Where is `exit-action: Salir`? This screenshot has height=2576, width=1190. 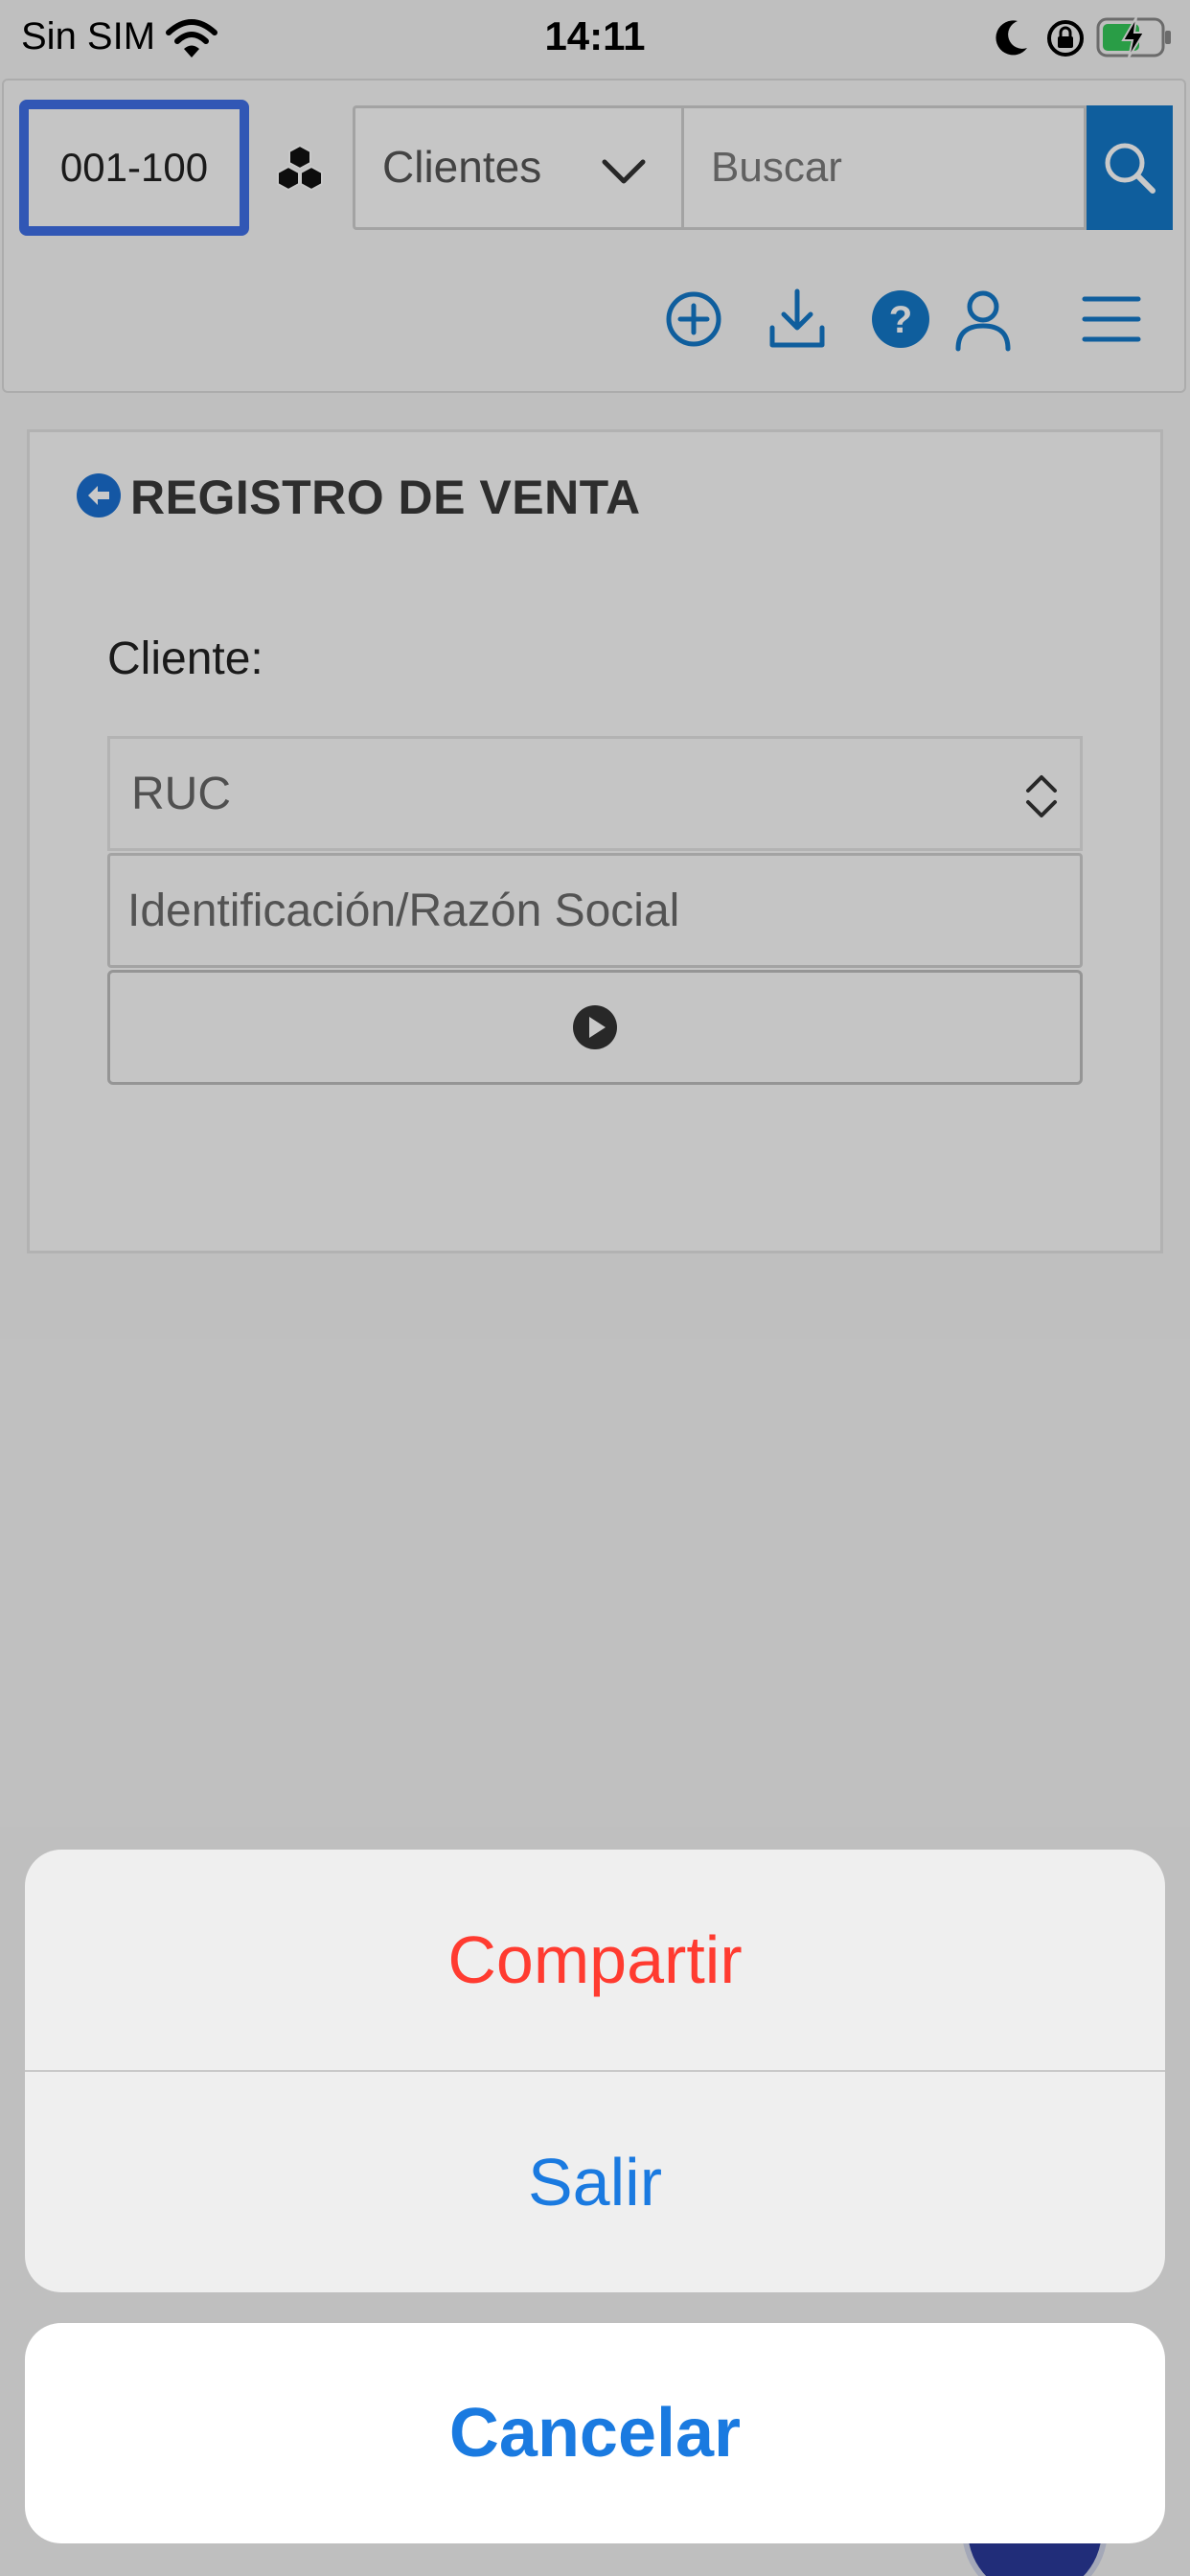 exit-action: Salir is located at coordinates (595, 2182).